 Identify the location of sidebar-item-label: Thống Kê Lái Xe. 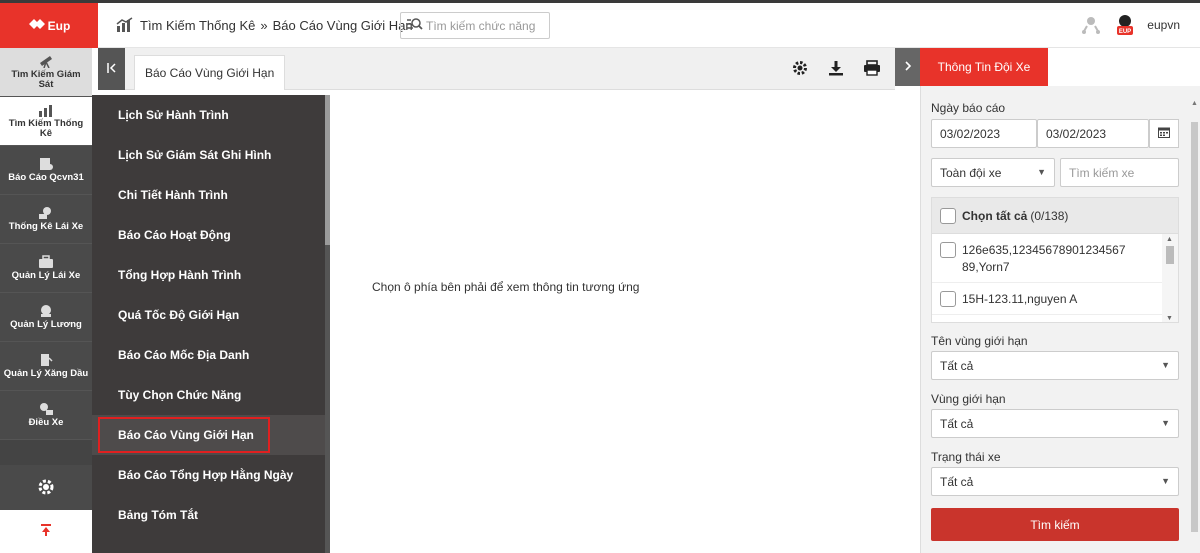
(46, 226).